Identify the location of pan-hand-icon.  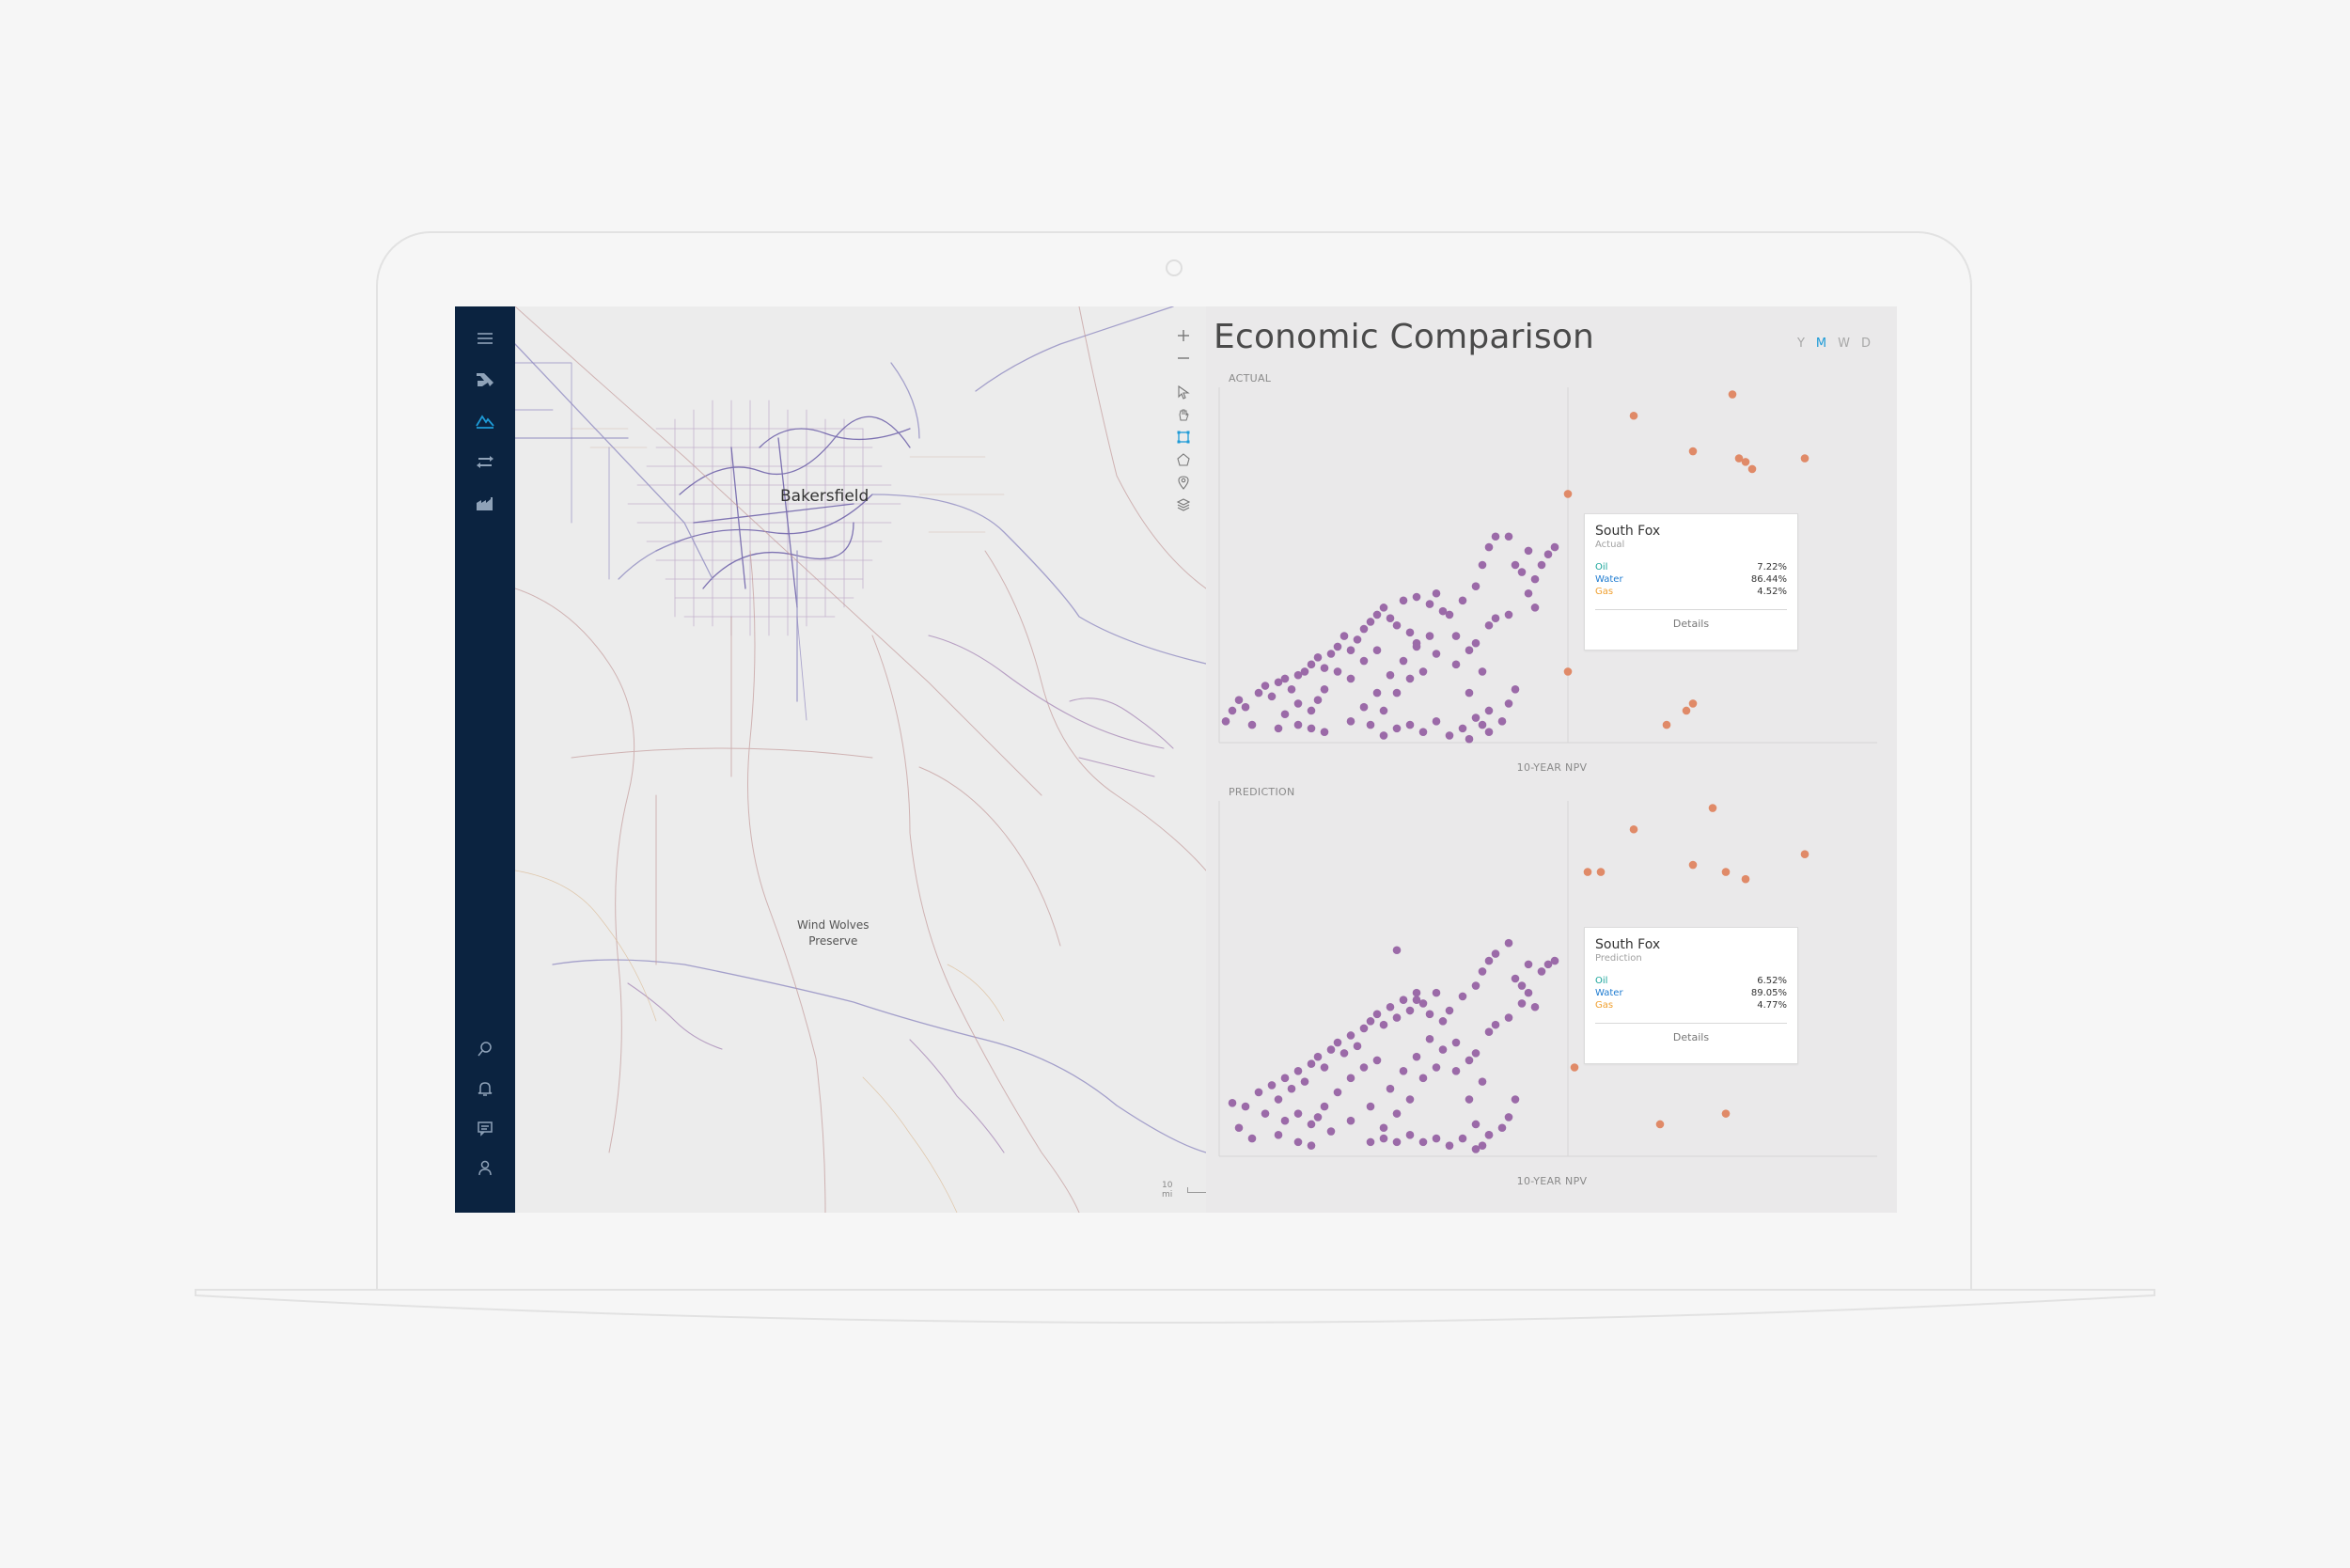
(1183, 414).